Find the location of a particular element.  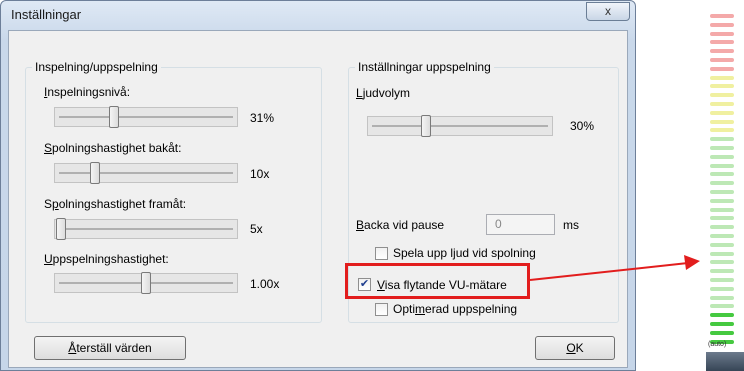

forward-speed-slider-thumb is located at coordinates (61, 229).